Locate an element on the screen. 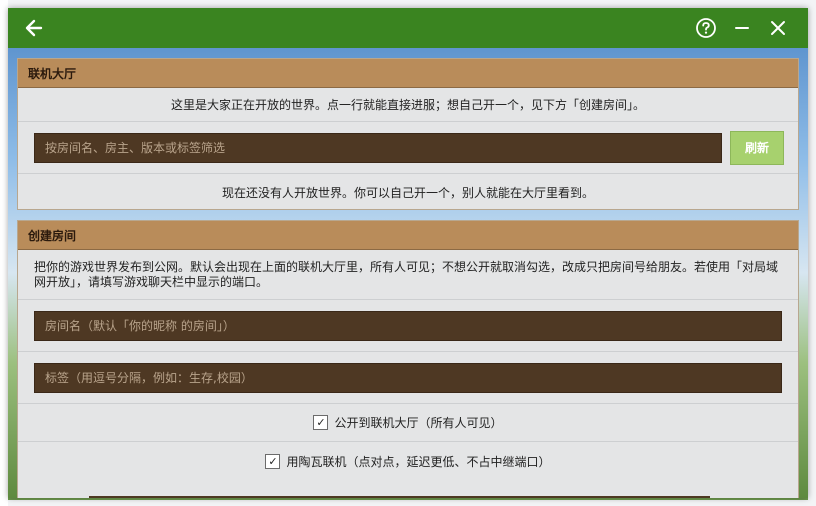  arrow-left-icon is located at coordinates (34, 28).